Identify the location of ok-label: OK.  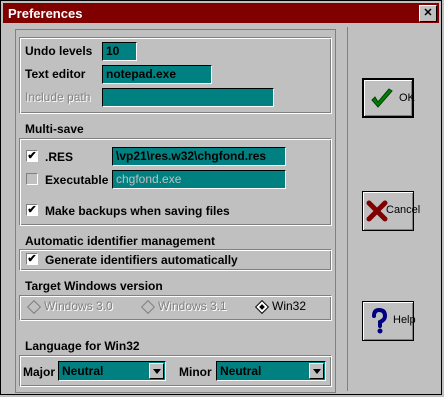
(407, 98).